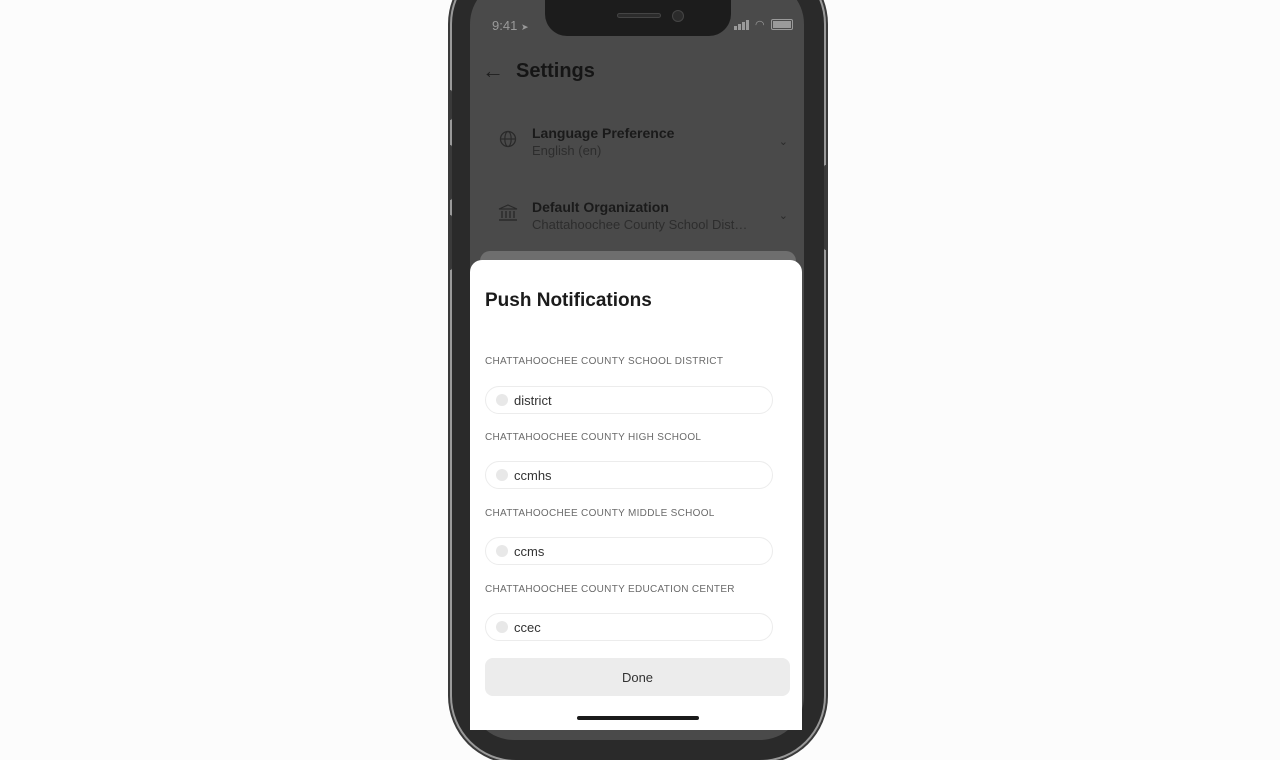 The height and width of the screenshot is (760, 1280). Describe the element at coordinates (505, 25) in the screenshot. I see `status-time-text: 9:41` at that location.